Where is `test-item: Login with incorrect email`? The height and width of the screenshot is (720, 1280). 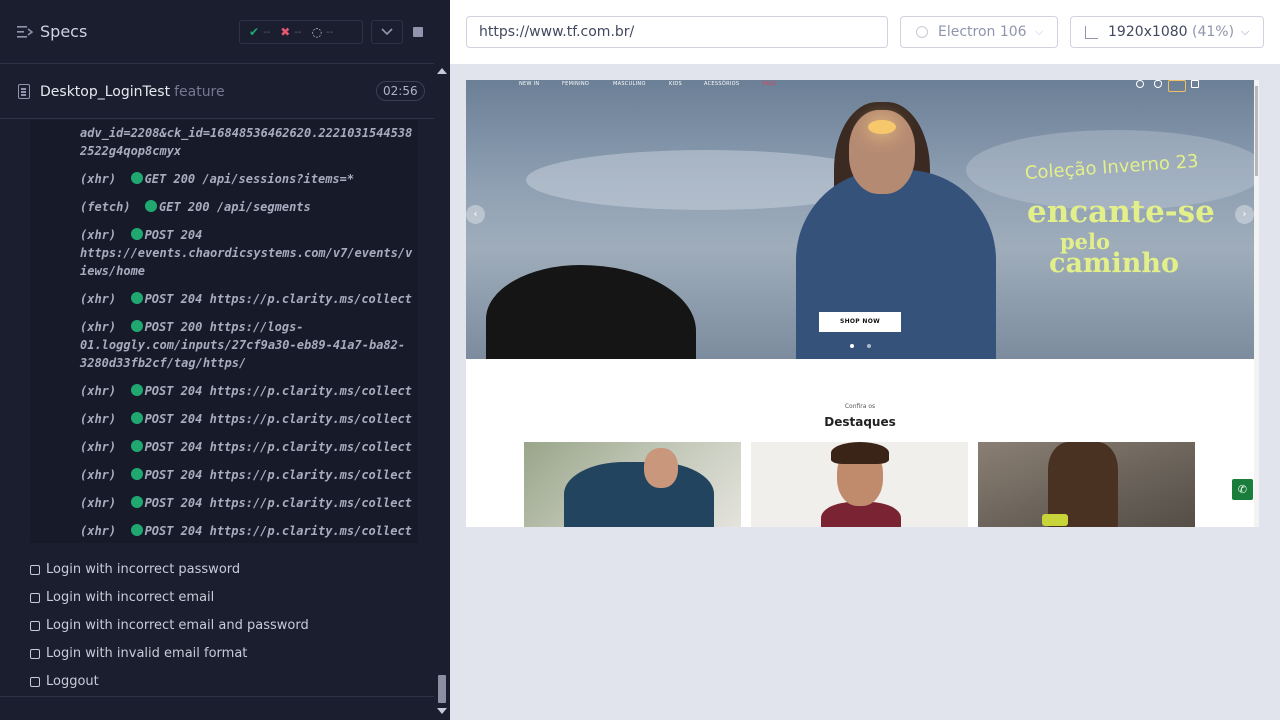 test-item: Login with incorrect email is located at coordinates (122, 597).